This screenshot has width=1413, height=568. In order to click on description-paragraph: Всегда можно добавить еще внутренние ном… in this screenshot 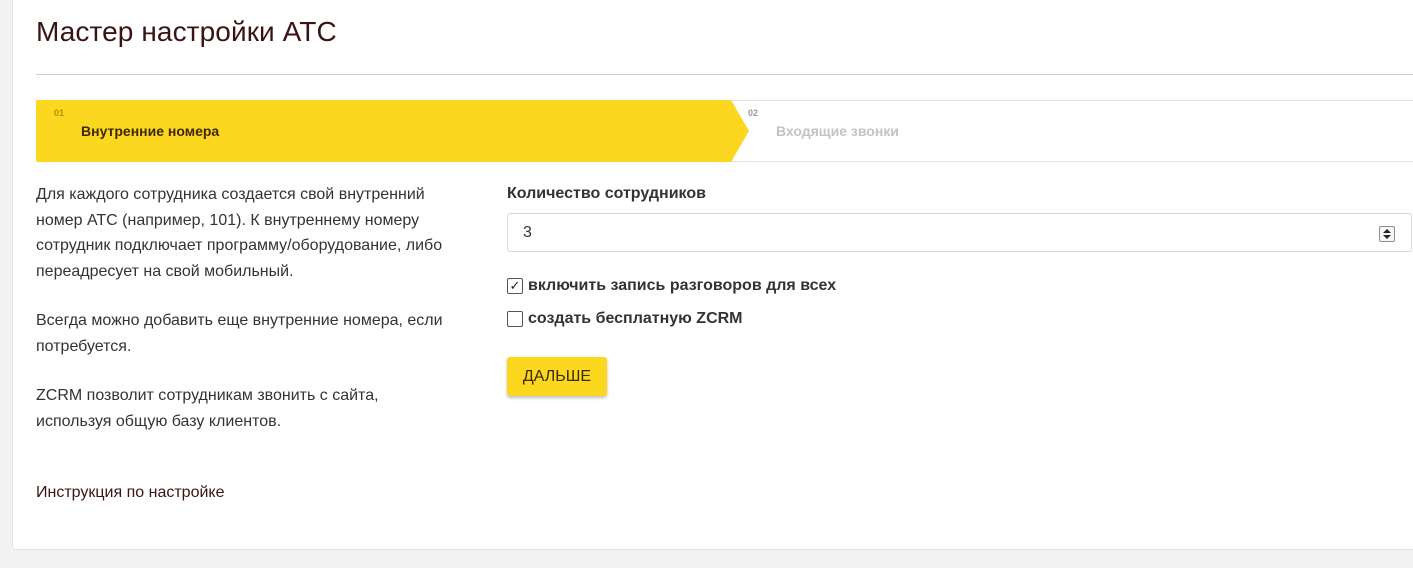, I will do `click(239, 333)`.